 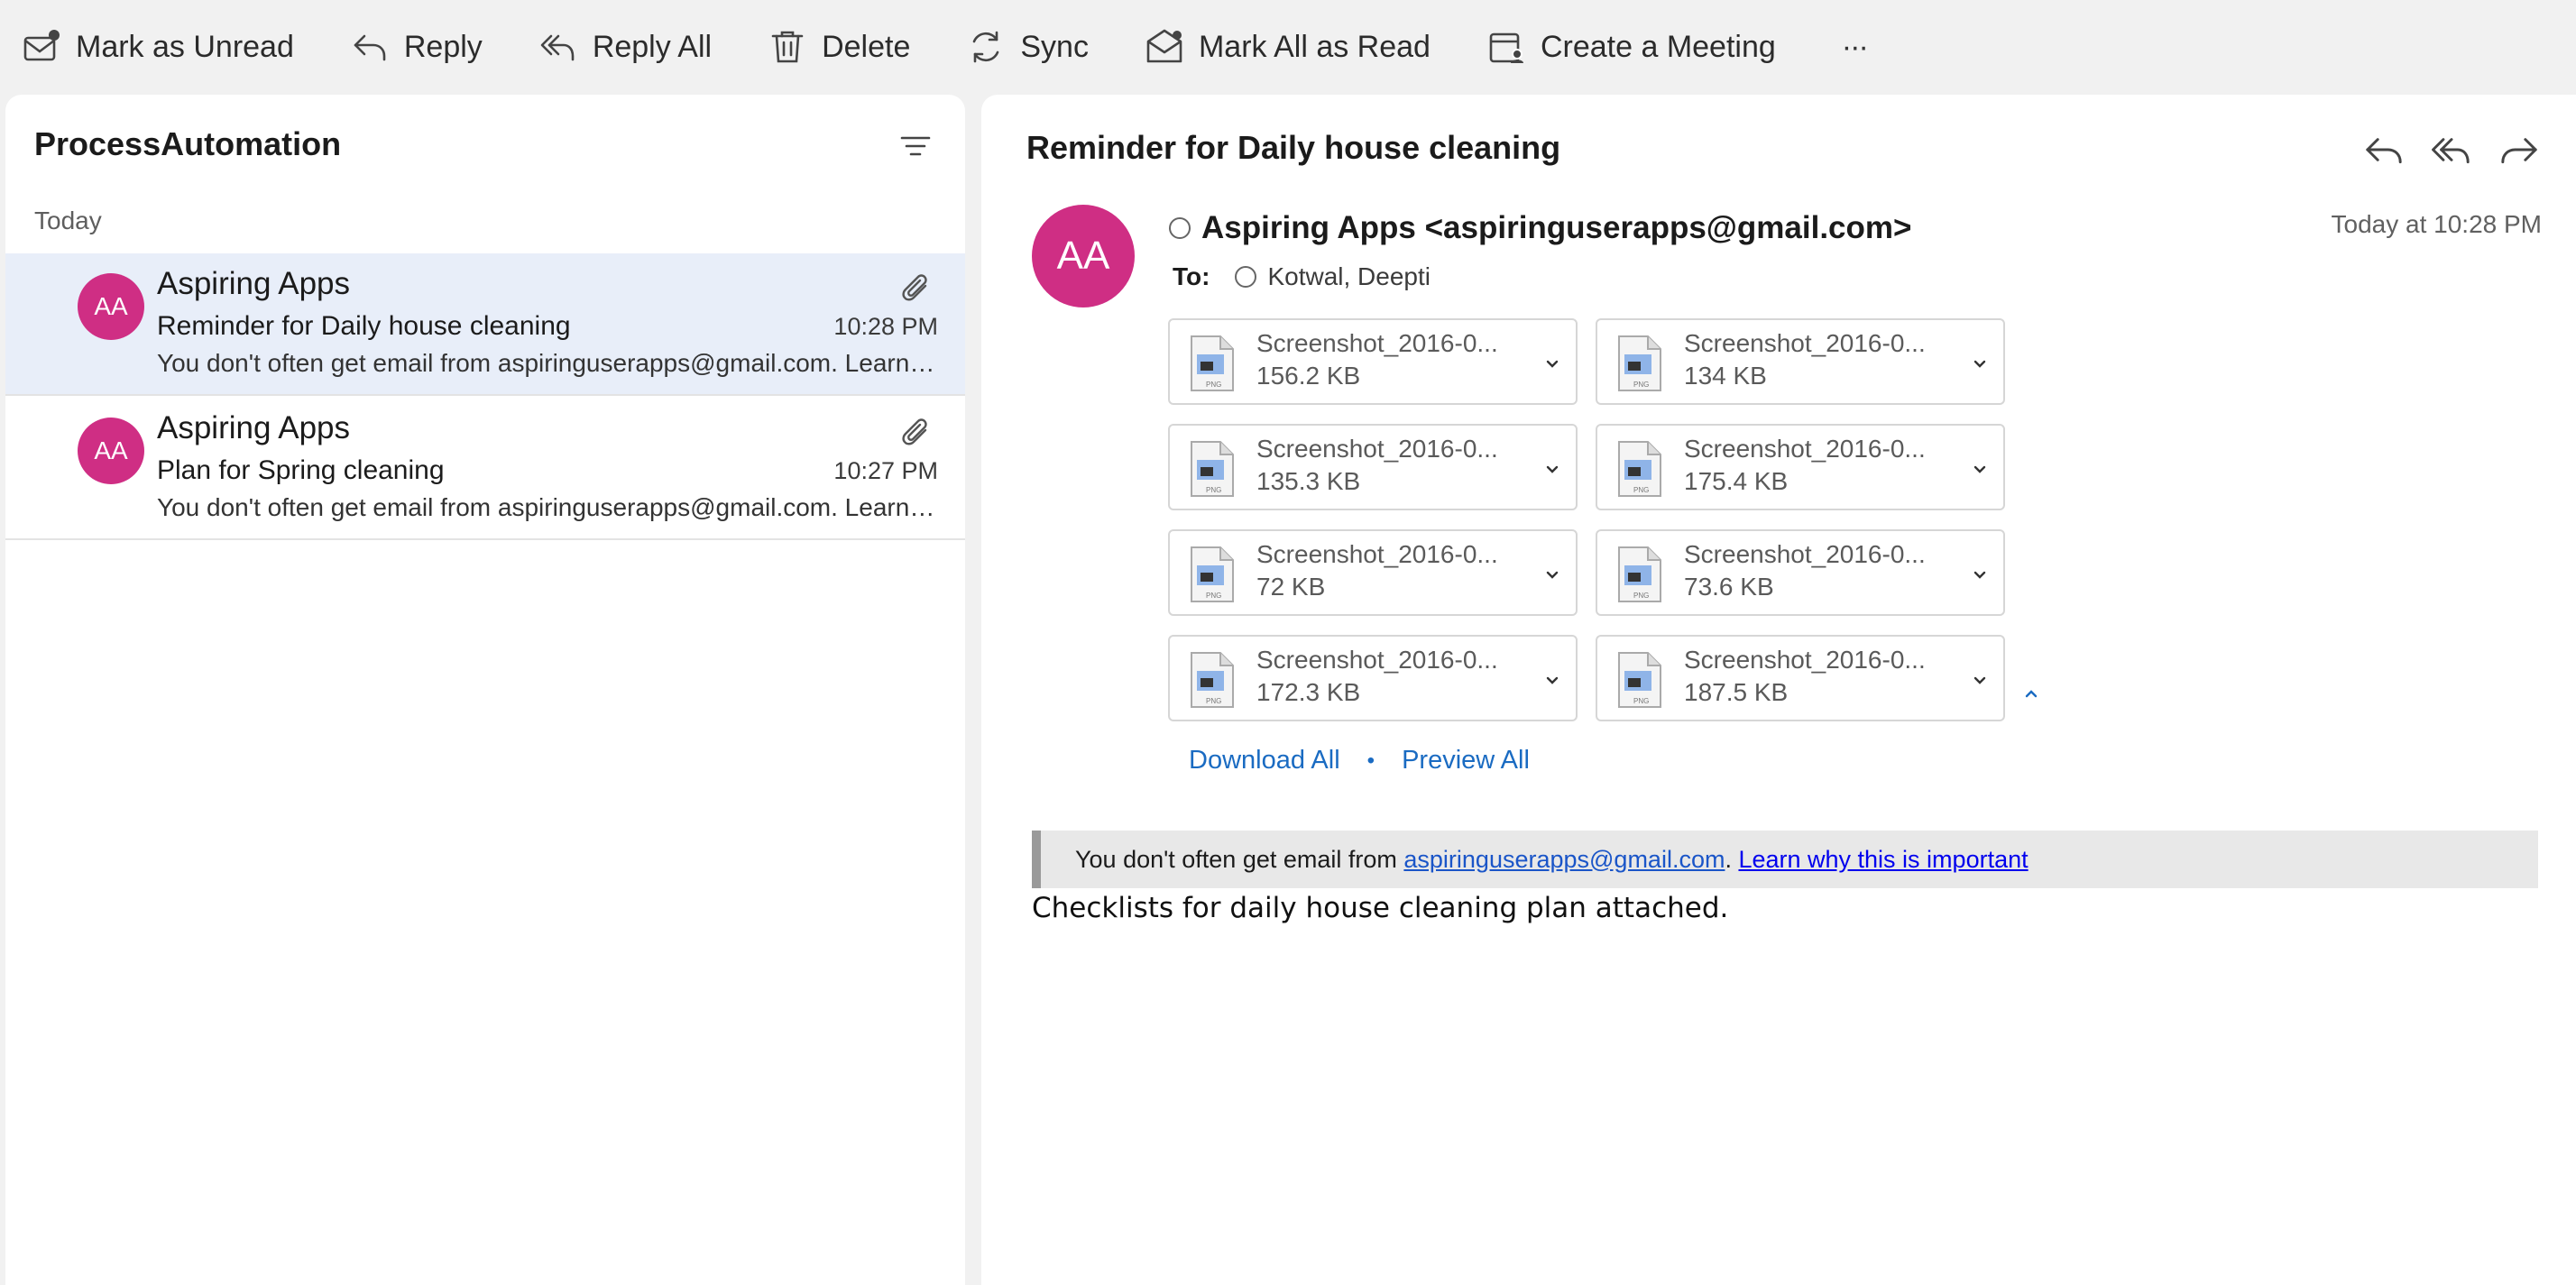 What do you see at coordinates (41, 47) in the screenshot?
I see `envelope-dot-icon` at bounding box center [41, 47].